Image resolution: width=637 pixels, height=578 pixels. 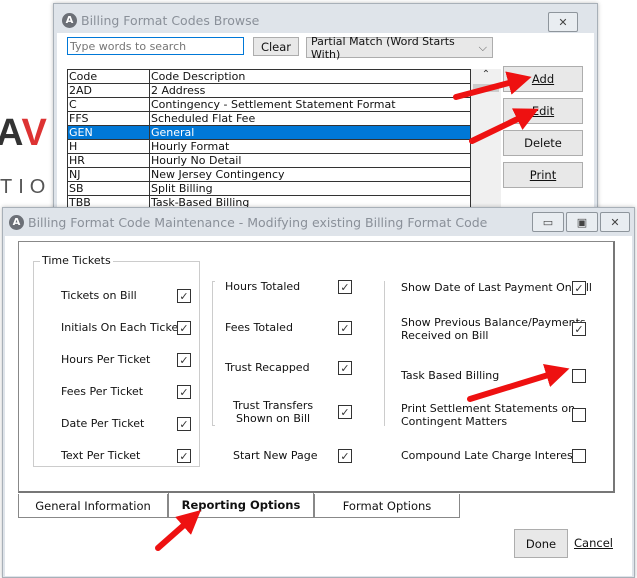 I want to click on arrow-to-edit, so click(x=504, y=126).